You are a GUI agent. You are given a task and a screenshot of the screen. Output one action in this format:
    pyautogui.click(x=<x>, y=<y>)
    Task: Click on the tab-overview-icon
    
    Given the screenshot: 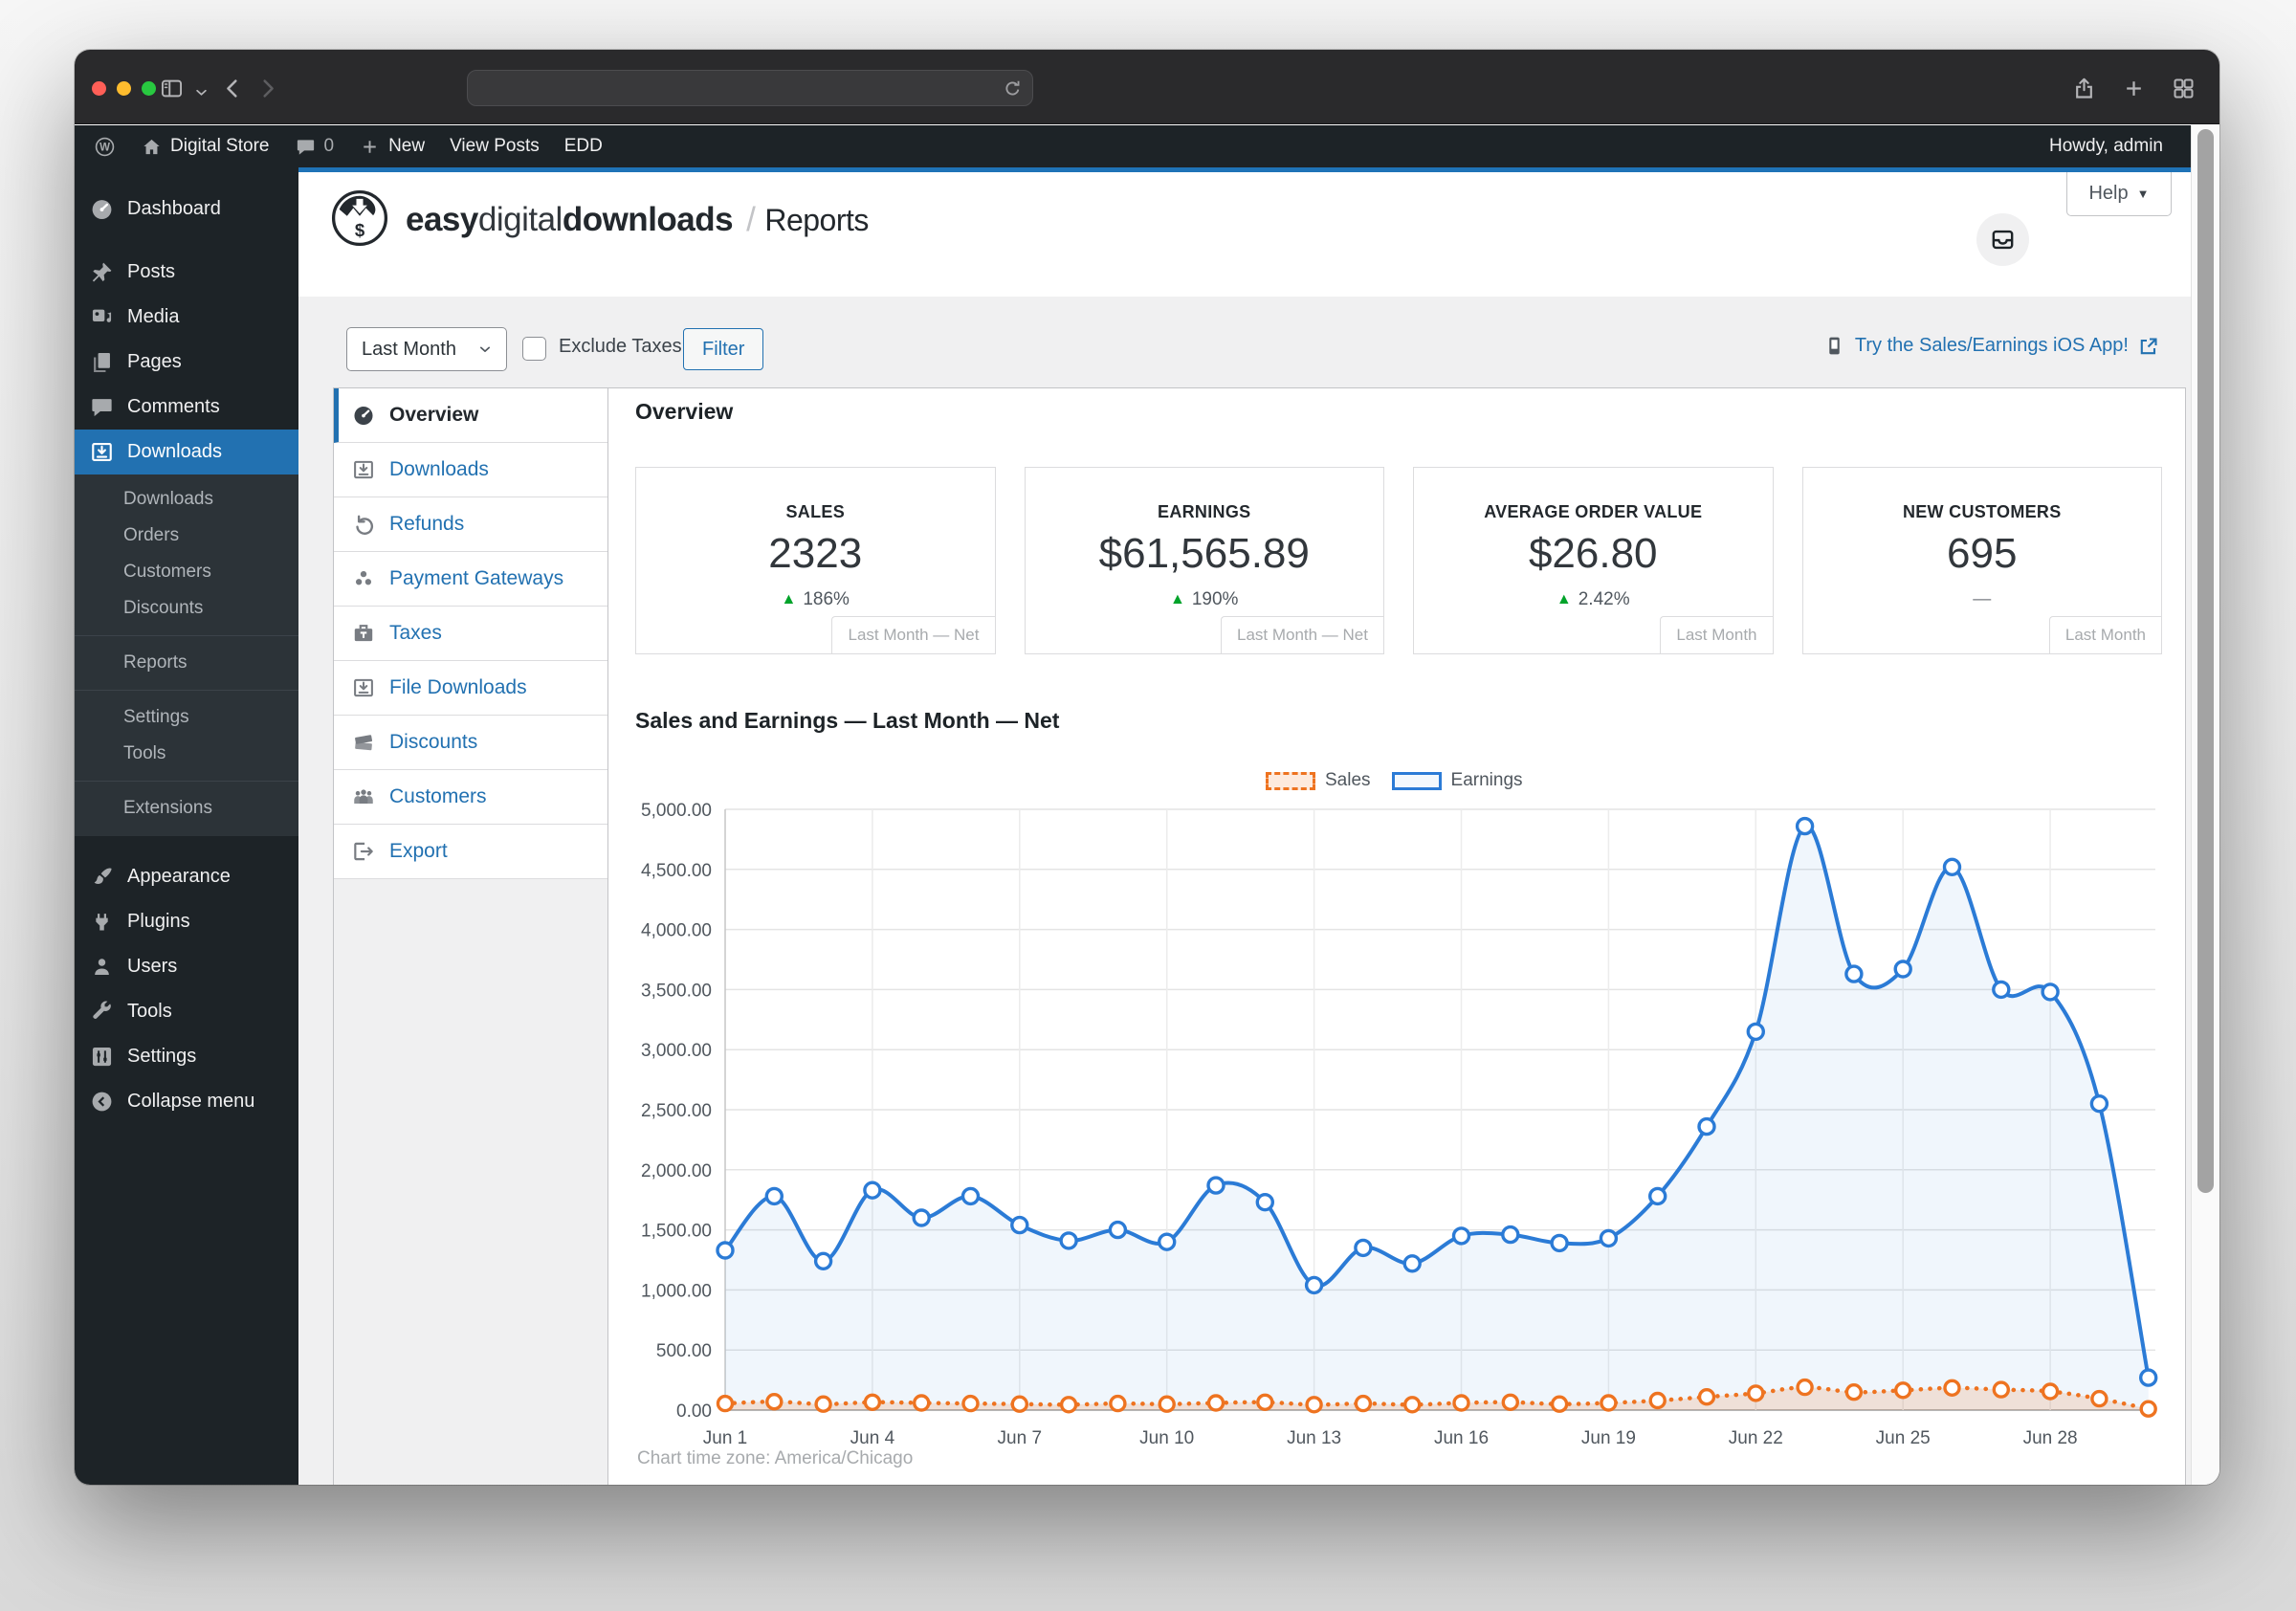 What is the action you would take?
    pyautogui.click(x=2184, y=88)
    